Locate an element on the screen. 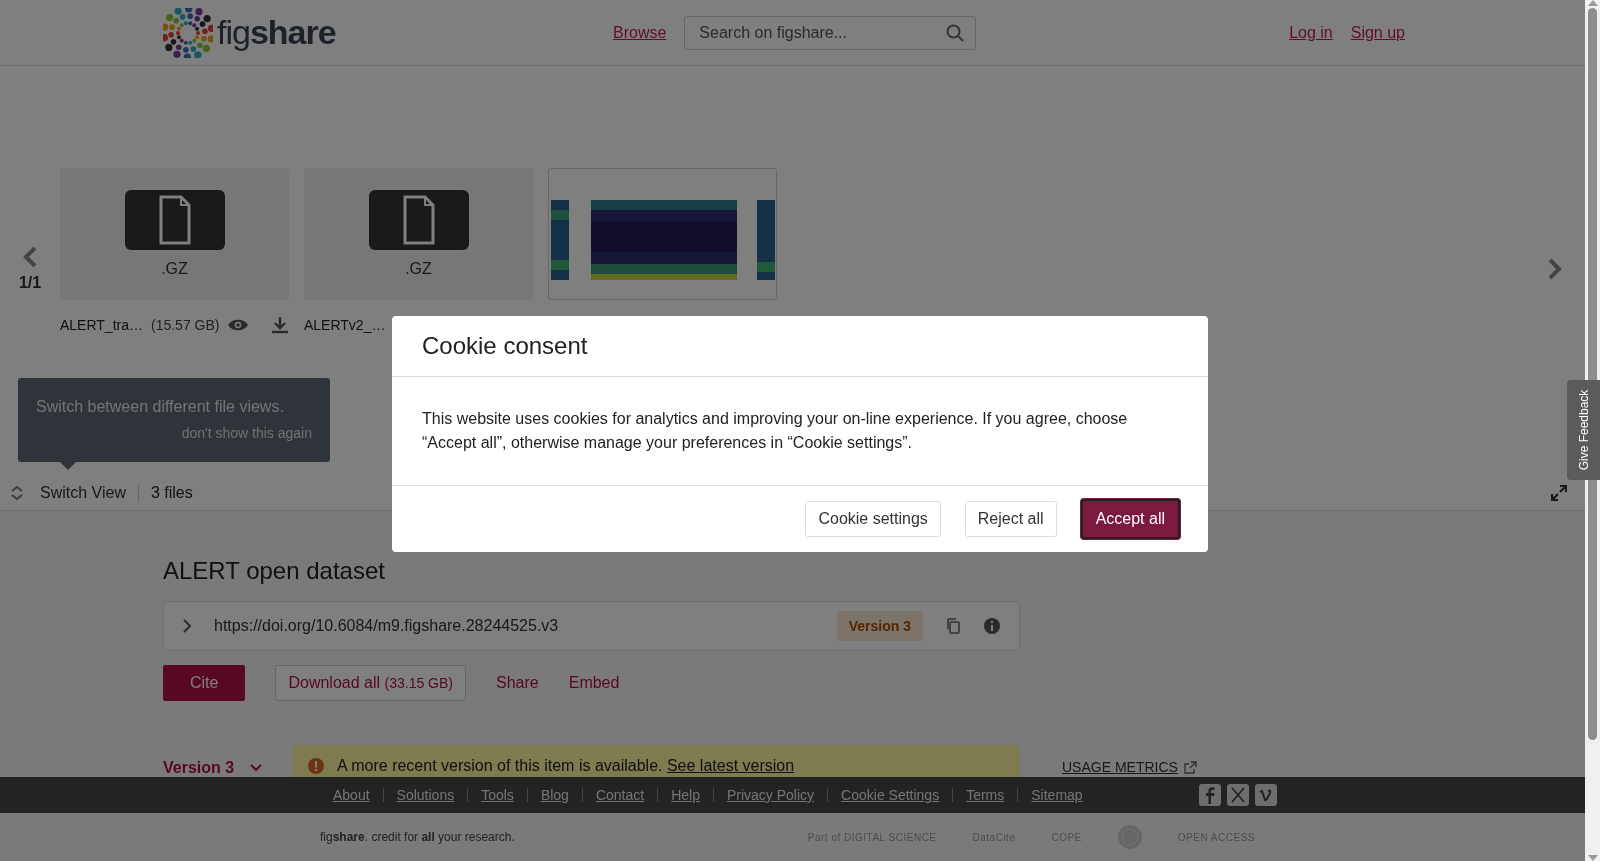  footer-link: Privacy Policy is located at coordinates (770, 795).